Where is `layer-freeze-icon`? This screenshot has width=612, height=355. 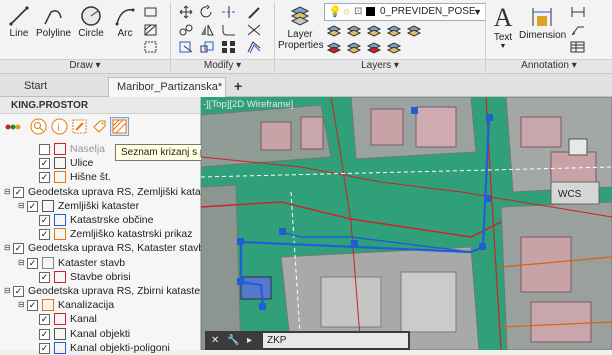 layer-freeze-icon is located at coordinates (374, 30).